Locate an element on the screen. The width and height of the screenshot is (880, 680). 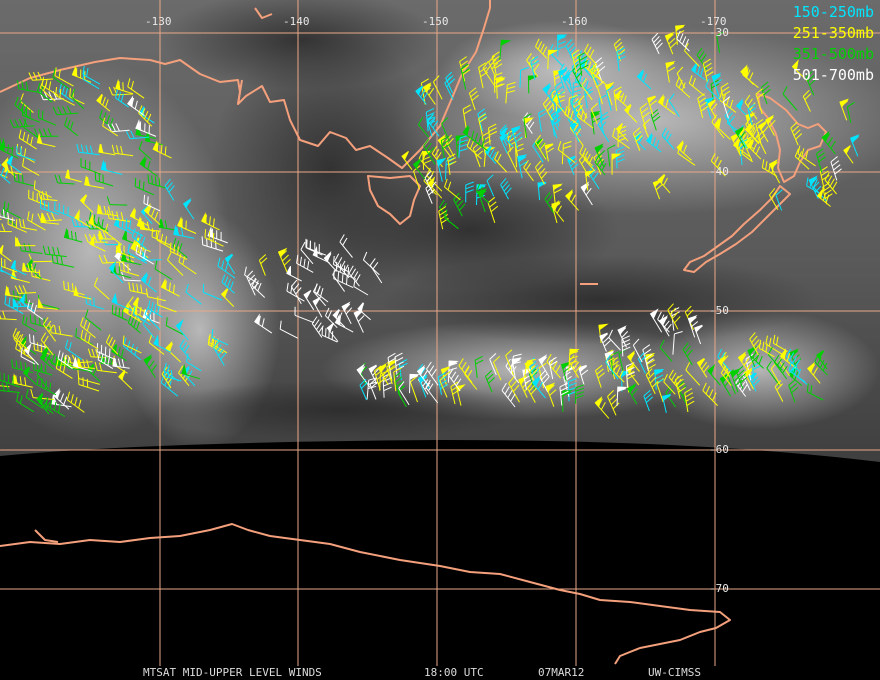
lon-label-160: -160 is located at coordinates (574, 21).